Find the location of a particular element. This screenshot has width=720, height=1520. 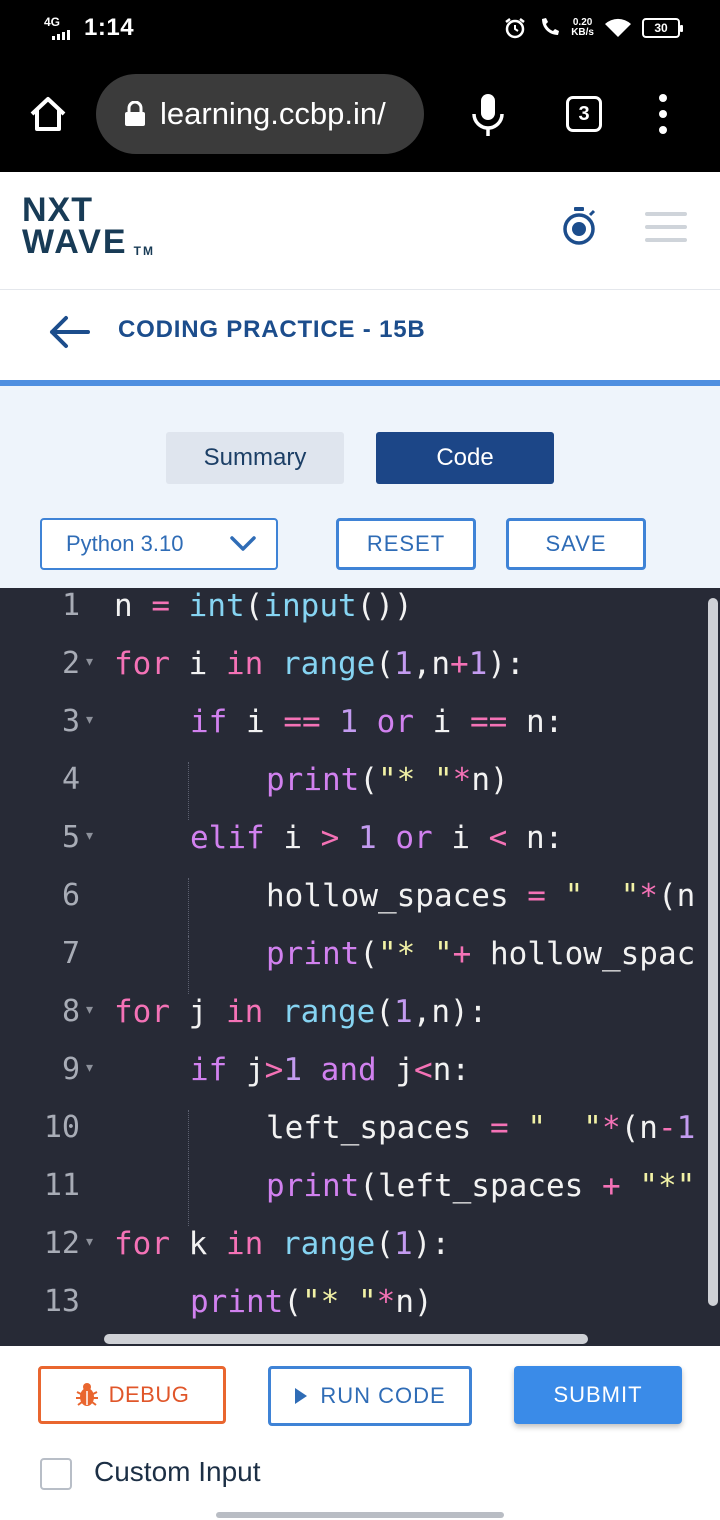

code-line: 7 print("* "+ hollow_spac is located at coordinates (360, 965).